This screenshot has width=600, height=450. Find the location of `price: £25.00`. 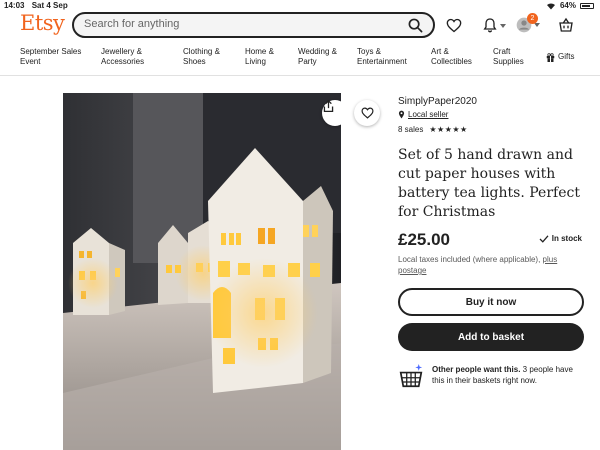

price: £25.00 is located at coordinates (424, 239).